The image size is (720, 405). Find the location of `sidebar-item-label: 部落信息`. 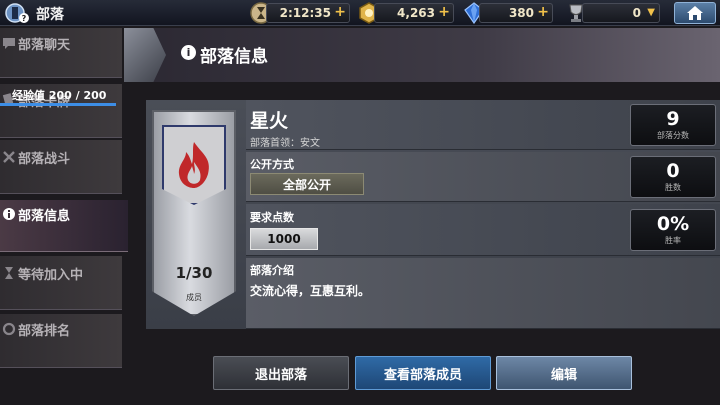

sidebar-item-label: 部落信息 is located at coordinates (44, 216).